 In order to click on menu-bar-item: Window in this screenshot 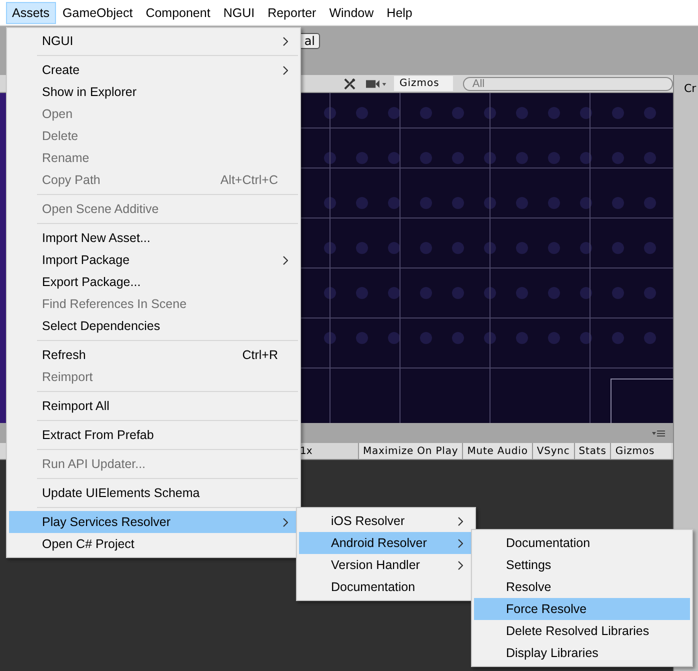, I will do `click(351, 13)`.